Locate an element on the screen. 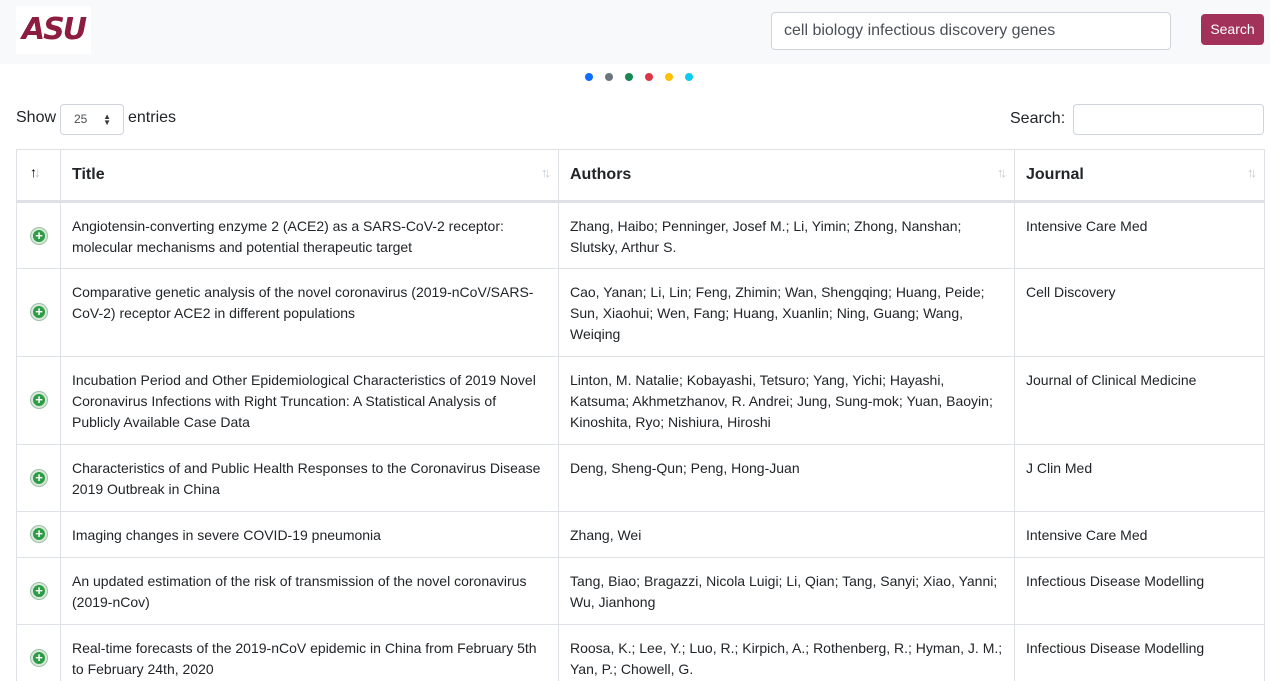 Image resolution: width=1270 pixels, height=681 pixels. cell-journal: Cell Discovery is located at coordinates (1139, 312).